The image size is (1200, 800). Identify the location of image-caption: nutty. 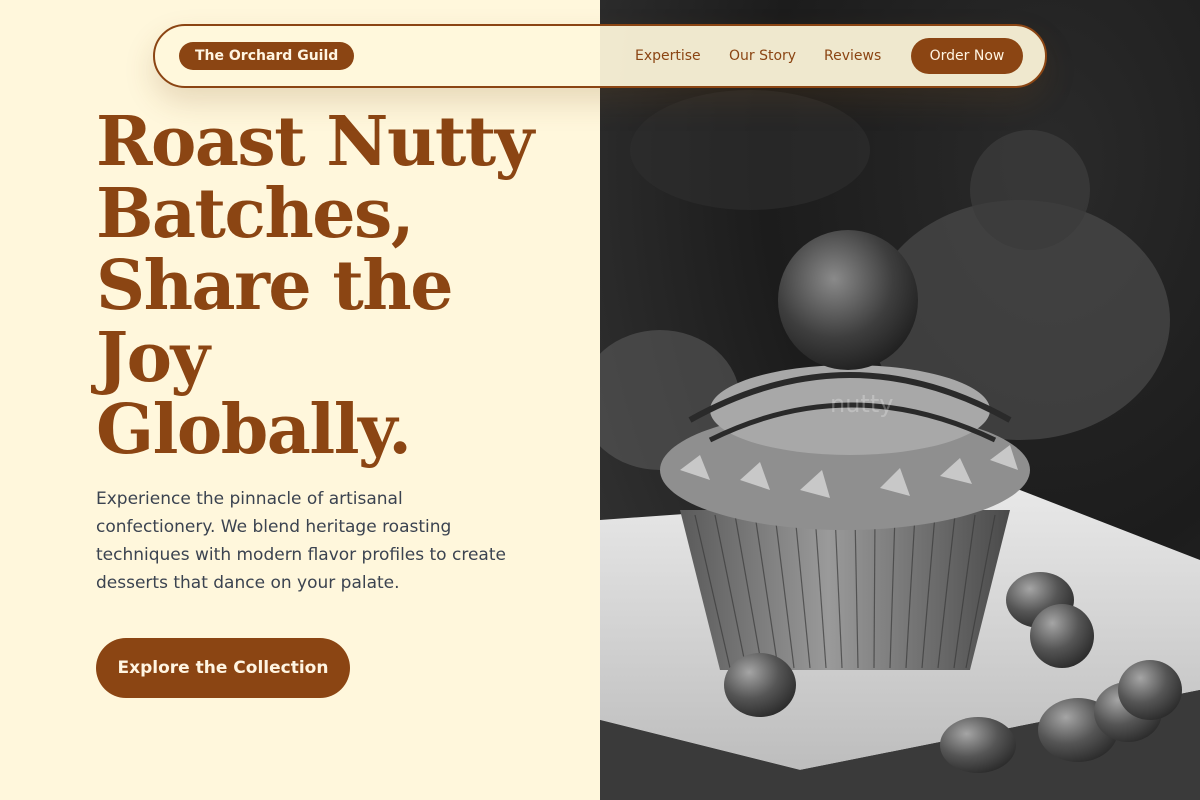
(861, 404).